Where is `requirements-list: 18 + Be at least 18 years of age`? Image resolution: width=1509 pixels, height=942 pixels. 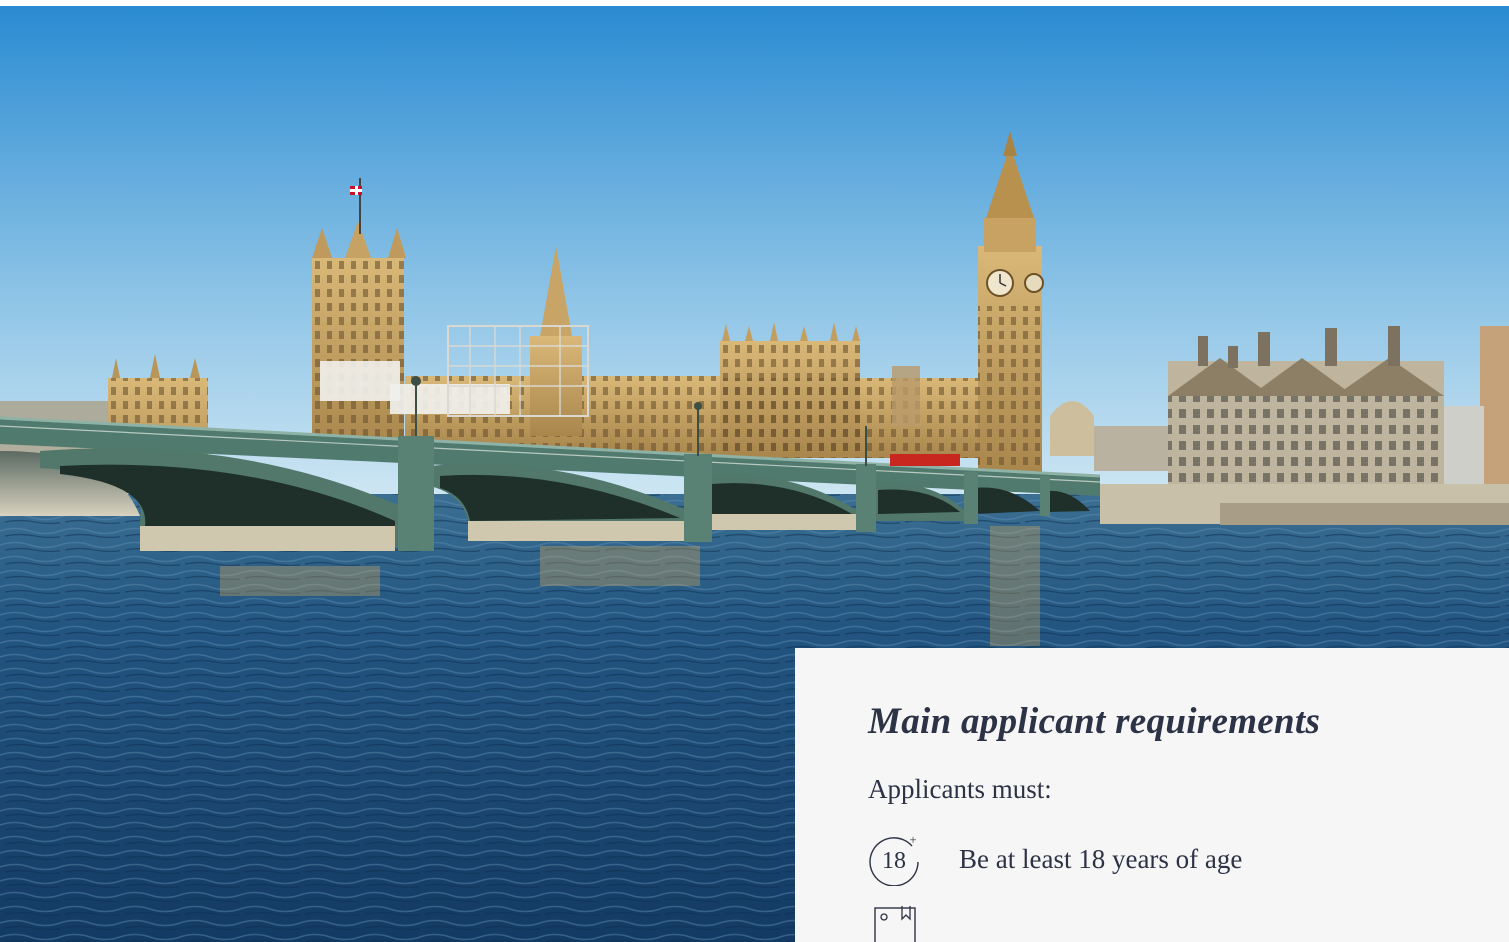
requirements-list: 18 + Be at least 18 years of age is located at coordinates (1168, 885).